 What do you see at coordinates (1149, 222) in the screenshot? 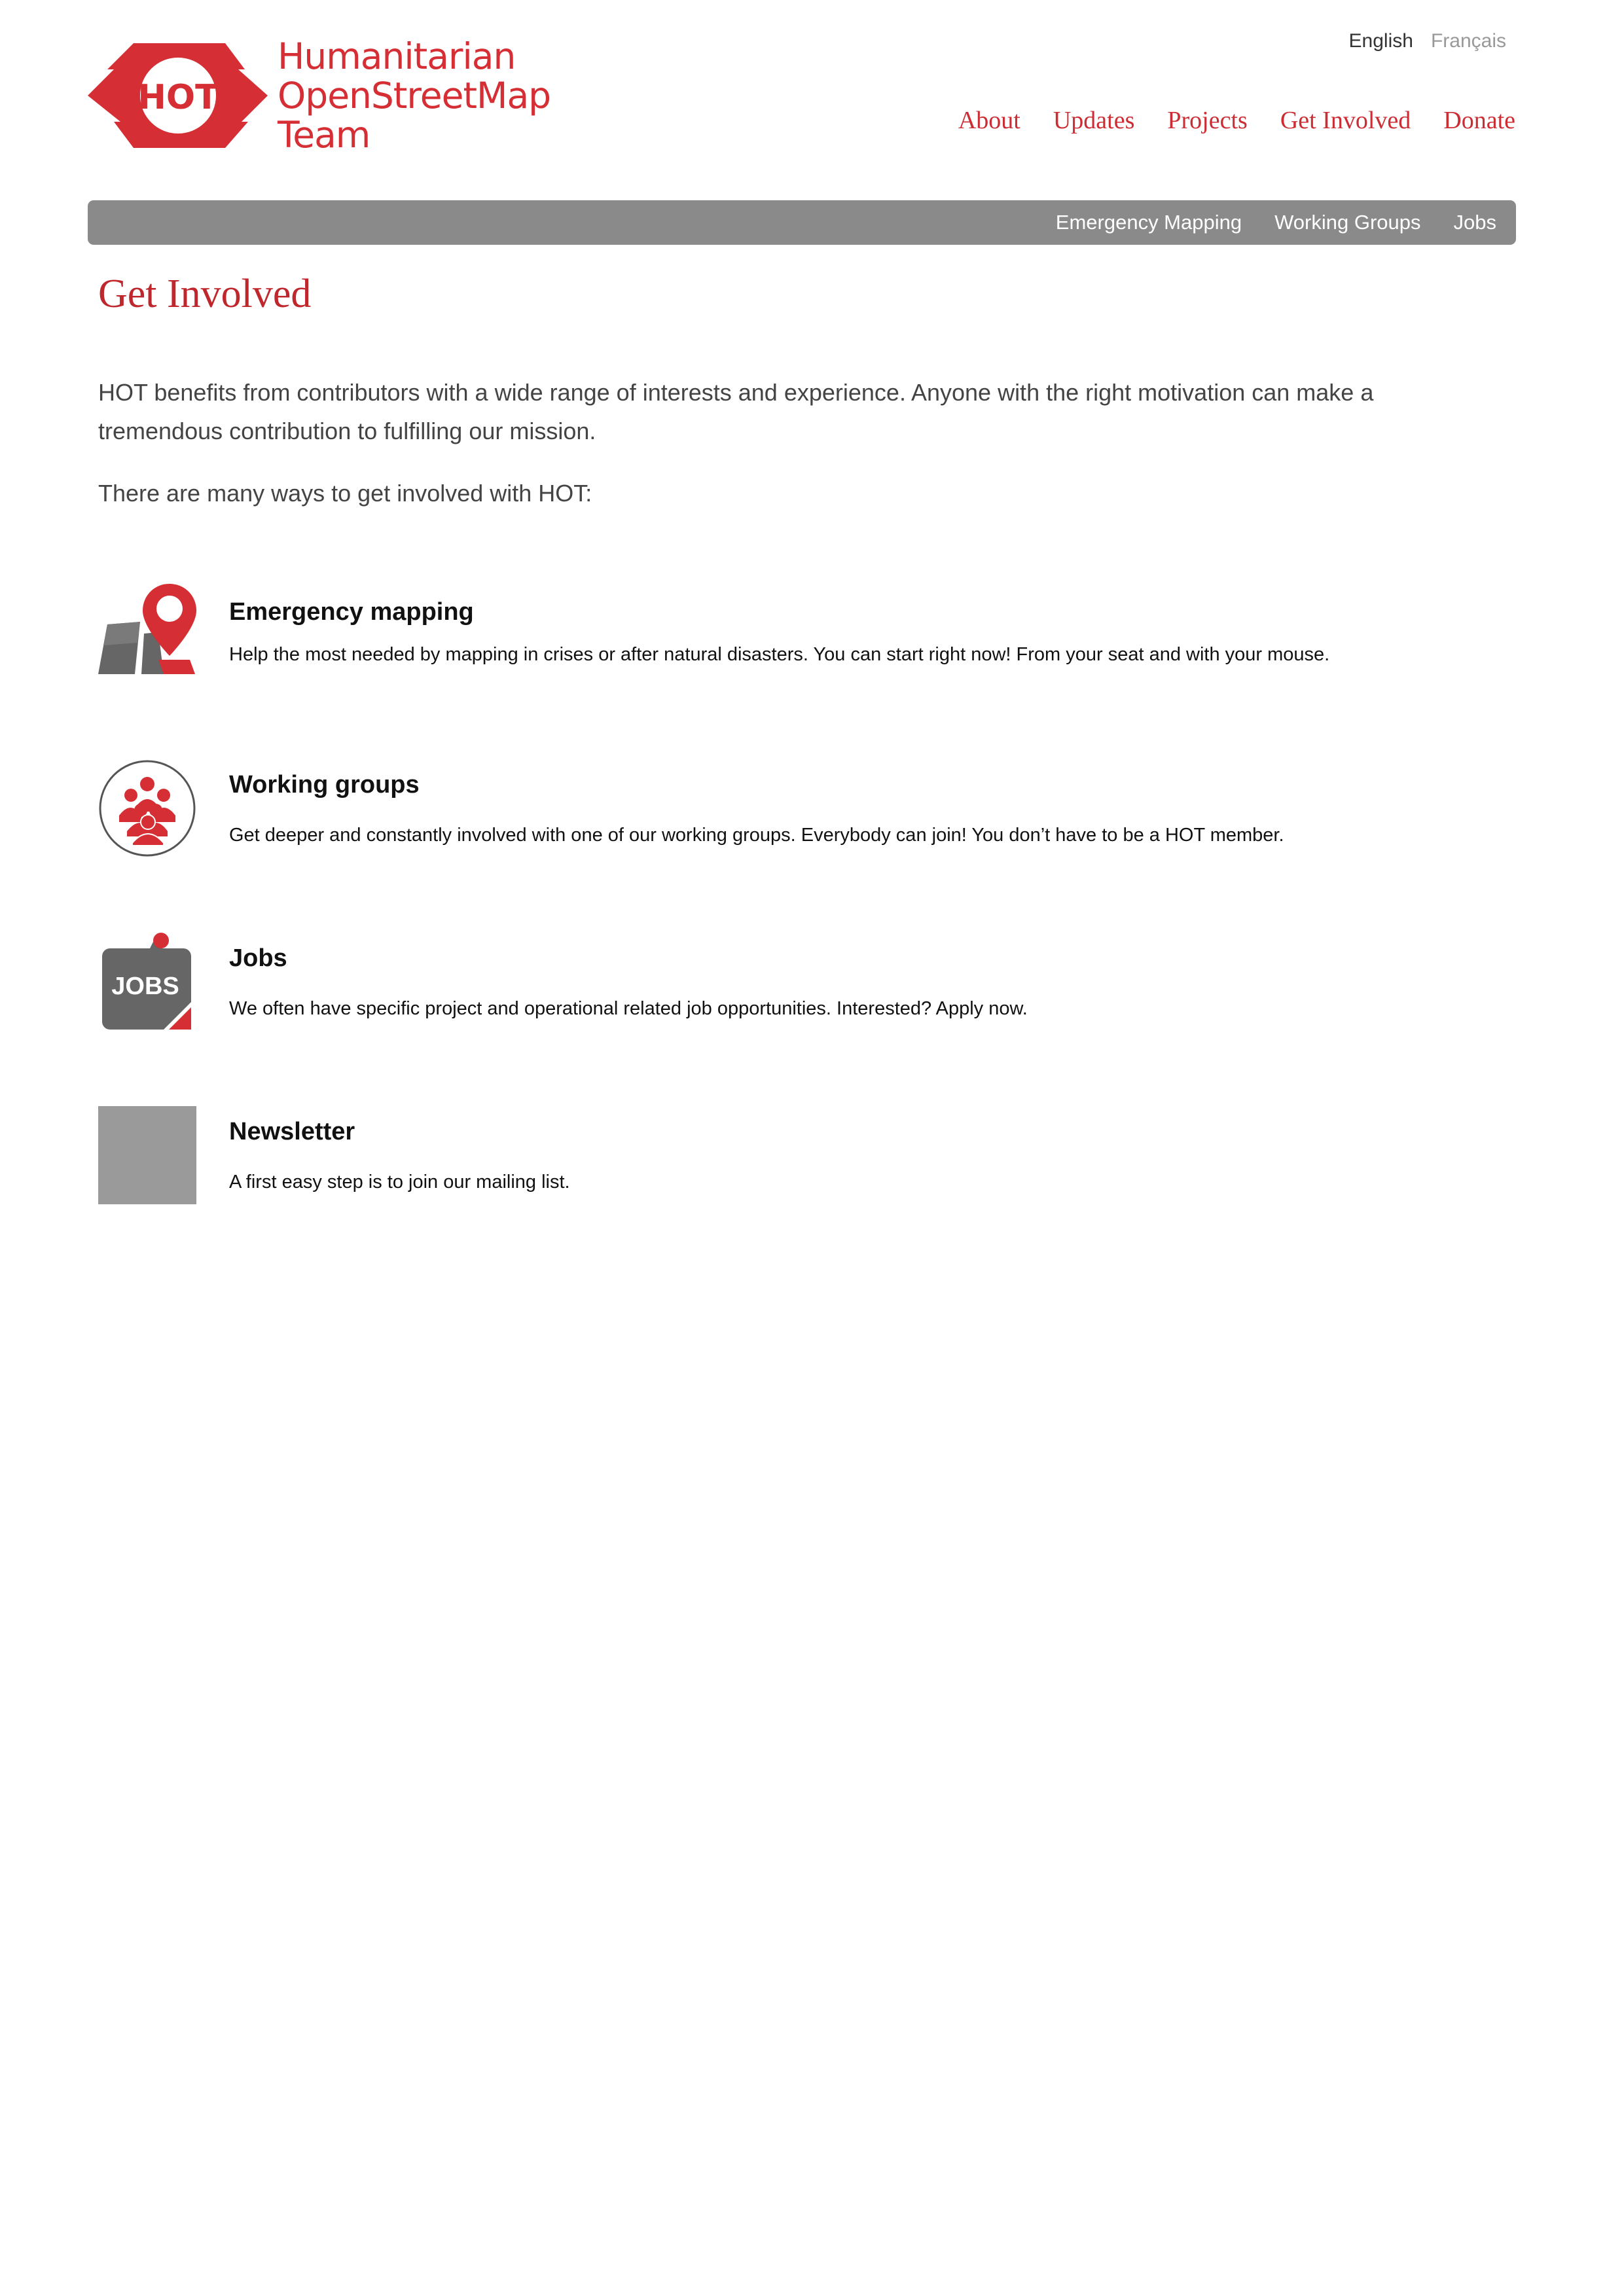
I see `subnav-emergency-mapping: Emergency Mapping` at bounding box center [1149, 222].